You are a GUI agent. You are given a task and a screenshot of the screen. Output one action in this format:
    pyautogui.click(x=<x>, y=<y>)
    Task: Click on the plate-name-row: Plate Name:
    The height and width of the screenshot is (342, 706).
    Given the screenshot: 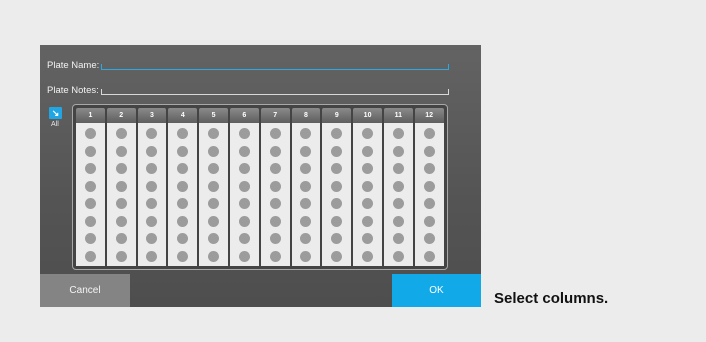 What is the action you would take?
    pyautogui.click(x=248, y=64)
    